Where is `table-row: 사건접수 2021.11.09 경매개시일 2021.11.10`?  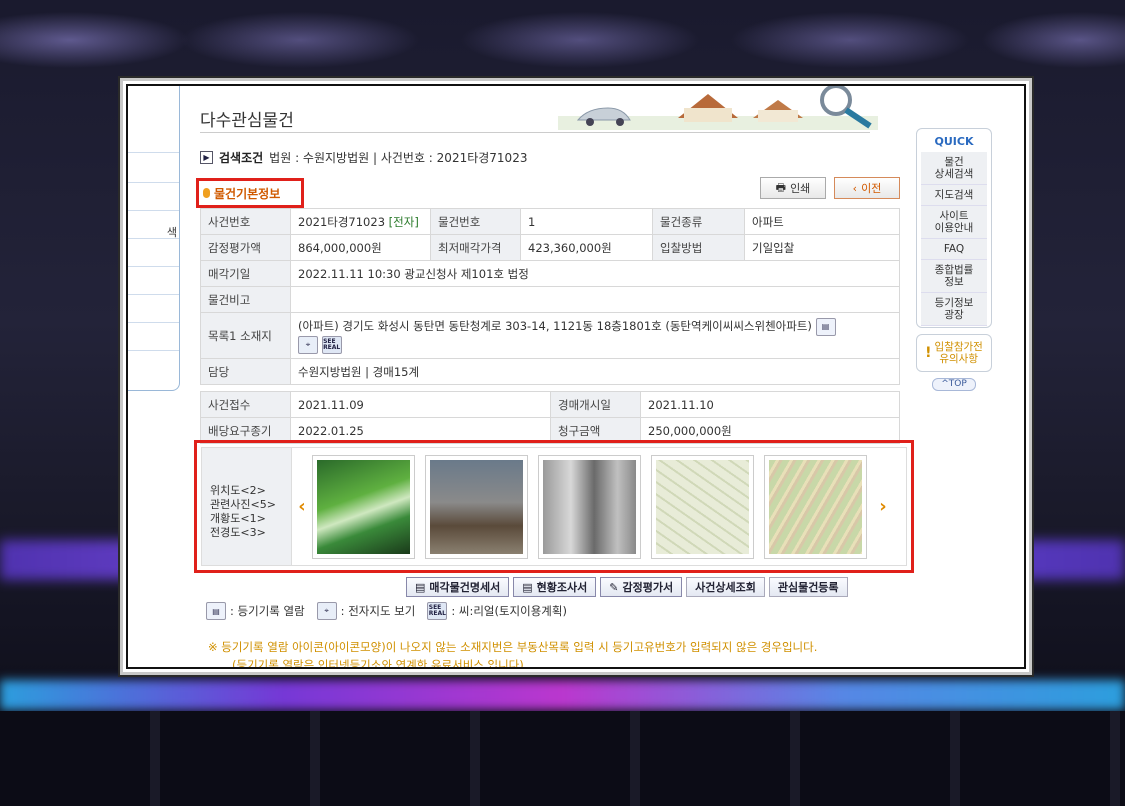
table-row: 사건접수 2021.11.09 경매개시일 2021.11.10 is located at coordinates (550, 404).